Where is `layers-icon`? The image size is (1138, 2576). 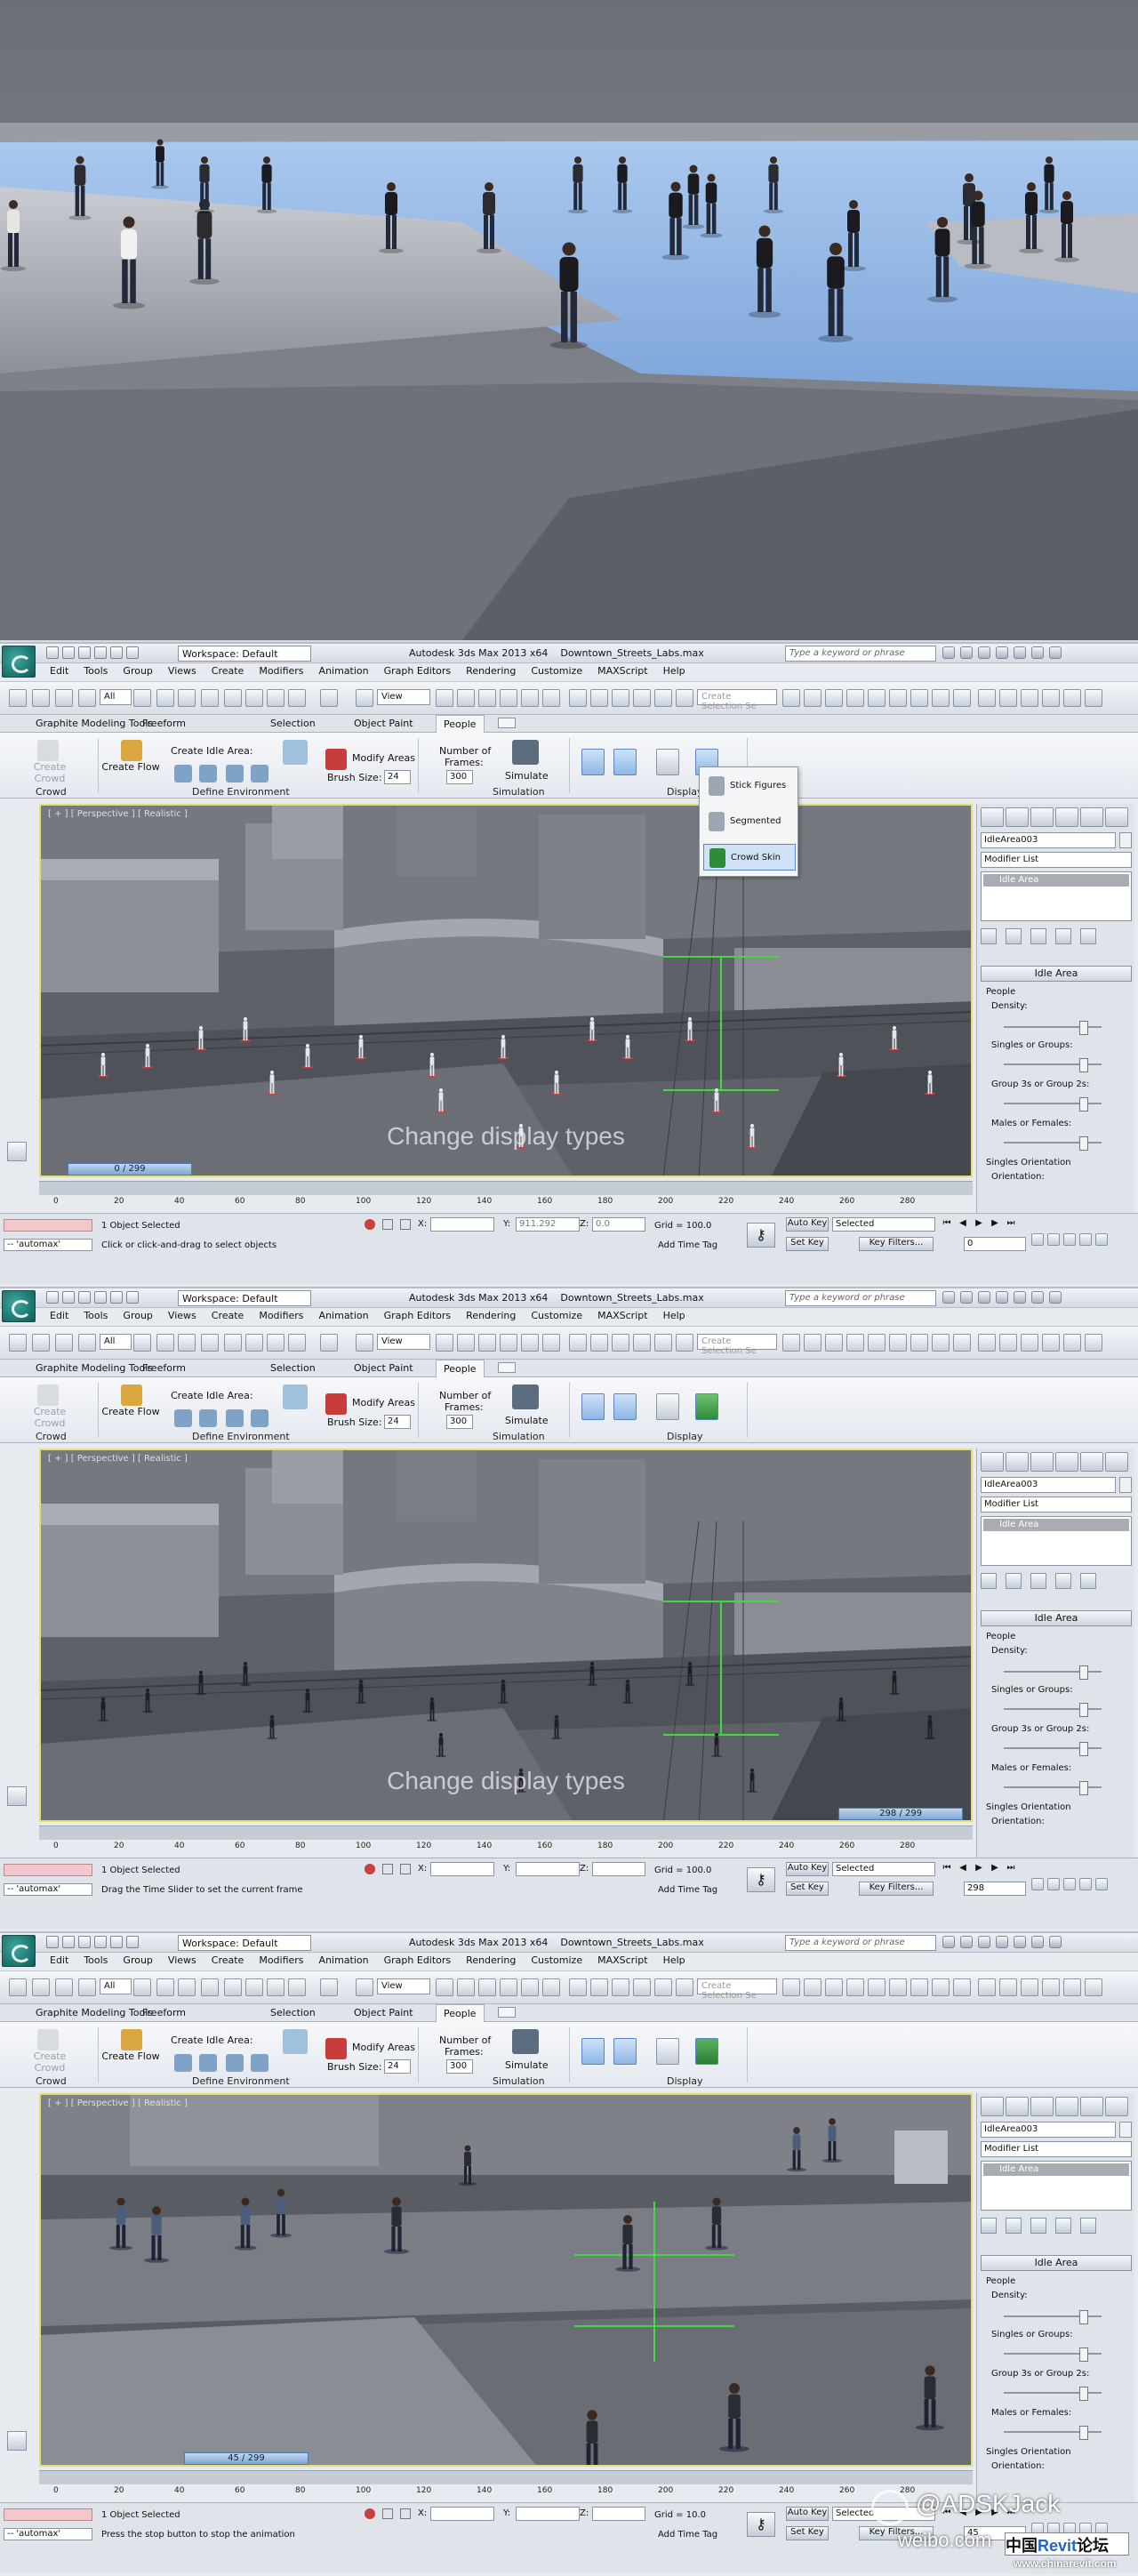
layers-icon is located at coordinates (621, 698).